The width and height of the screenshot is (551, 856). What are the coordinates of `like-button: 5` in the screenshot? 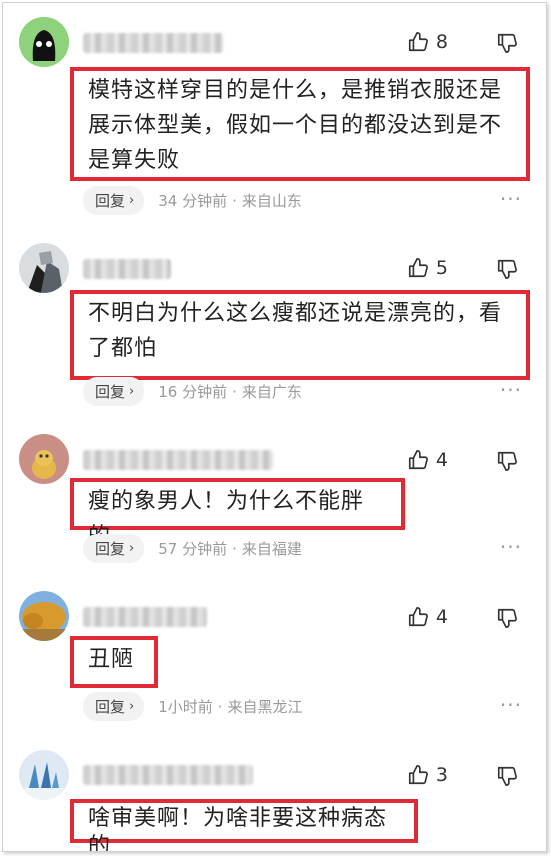 It's located at (427, 268).